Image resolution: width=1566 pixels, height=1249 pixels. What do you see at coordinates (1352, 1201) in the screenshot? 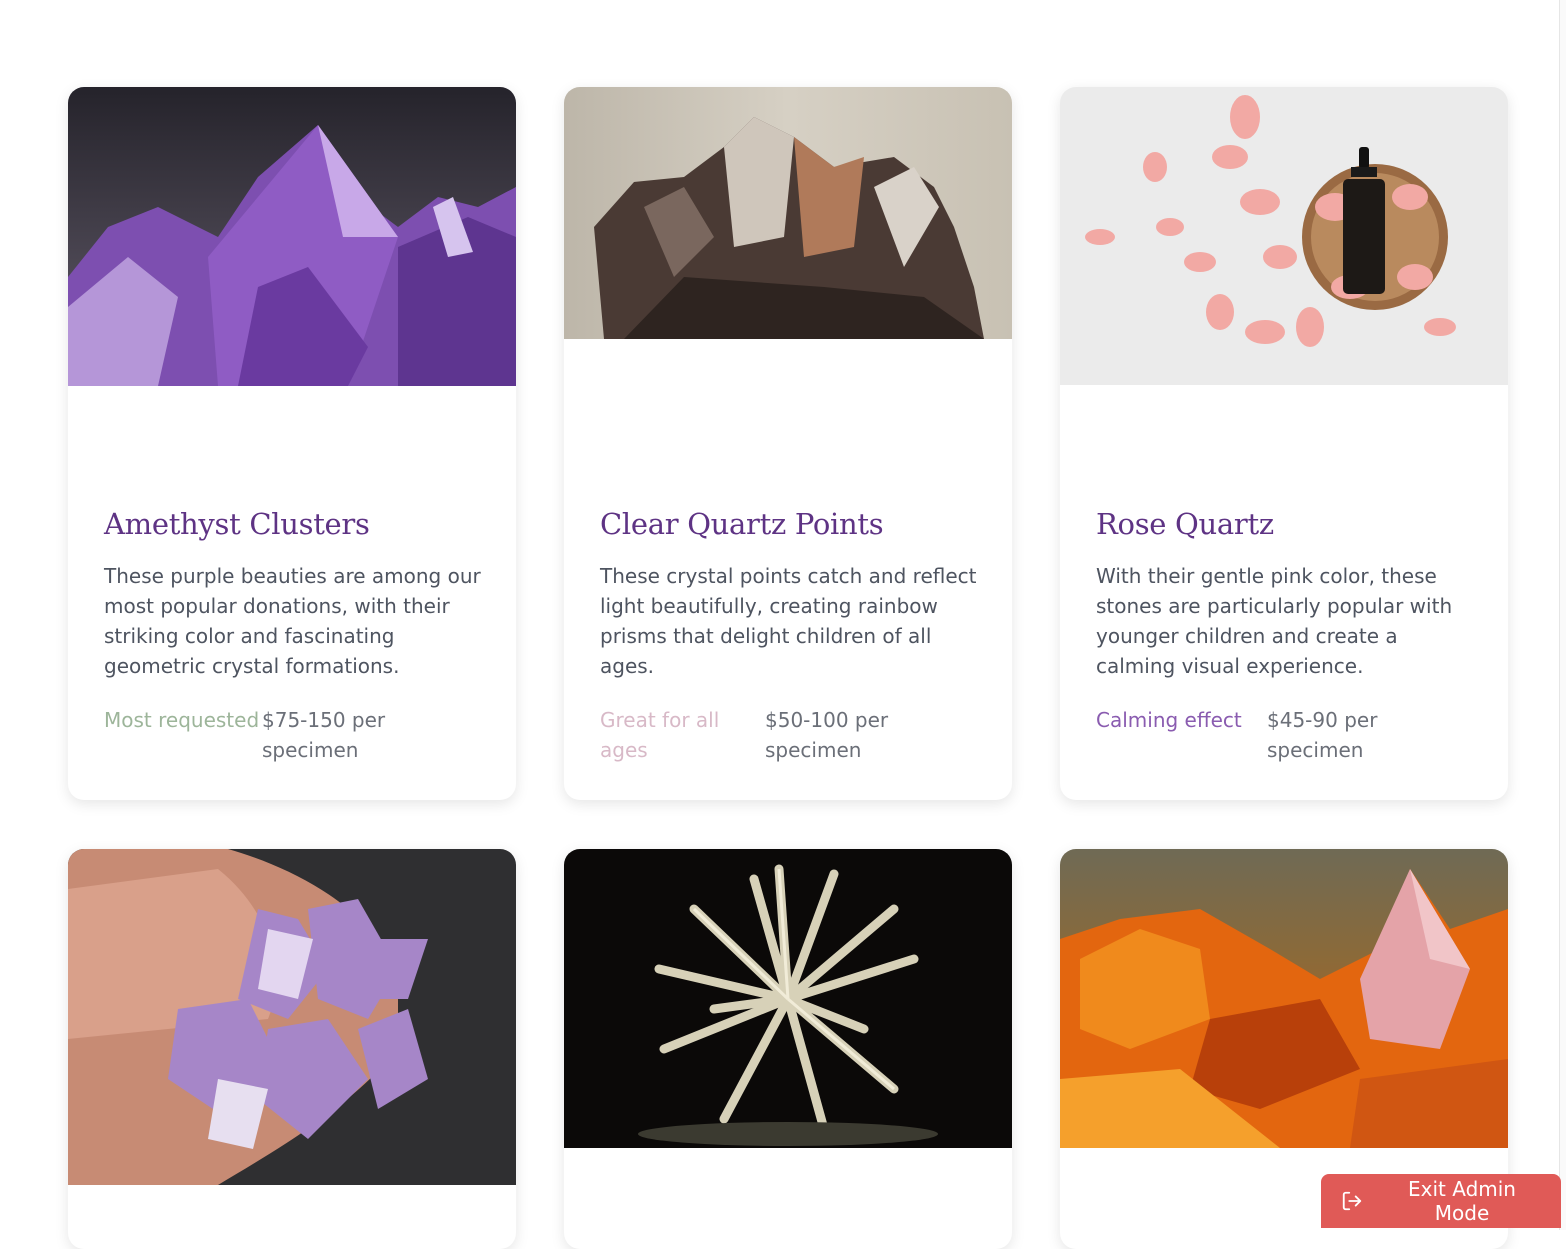
I see `logout-icon` at bounding box center [1352, 1201].